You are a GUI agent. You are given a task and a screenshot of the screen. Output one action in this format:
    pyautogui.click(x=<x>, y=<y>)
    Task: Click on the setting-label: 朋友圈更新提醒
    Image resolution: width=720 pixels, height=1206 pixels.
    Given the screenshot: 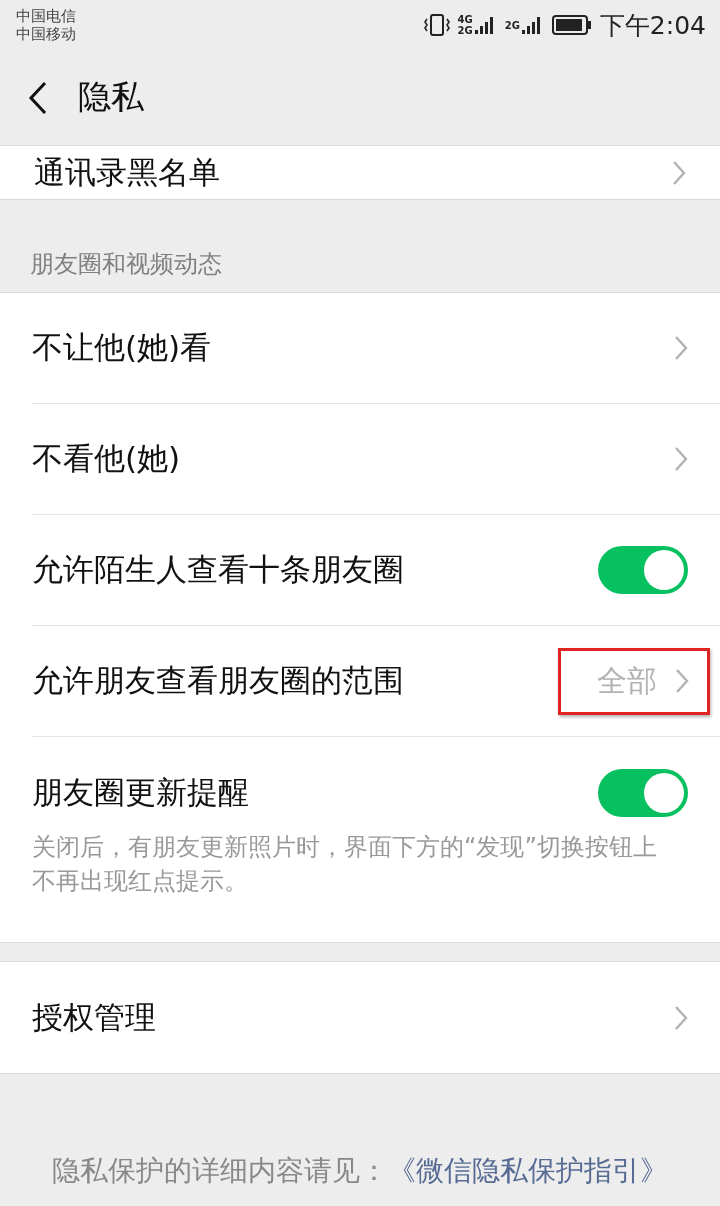 What is the action you would take?
    pyautogui.click(x=140, y=792)
    